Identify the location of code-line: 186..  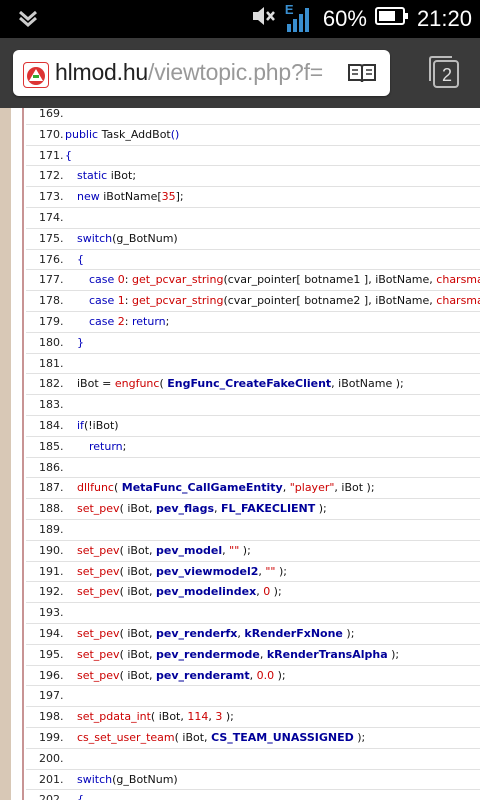
(253, 468).